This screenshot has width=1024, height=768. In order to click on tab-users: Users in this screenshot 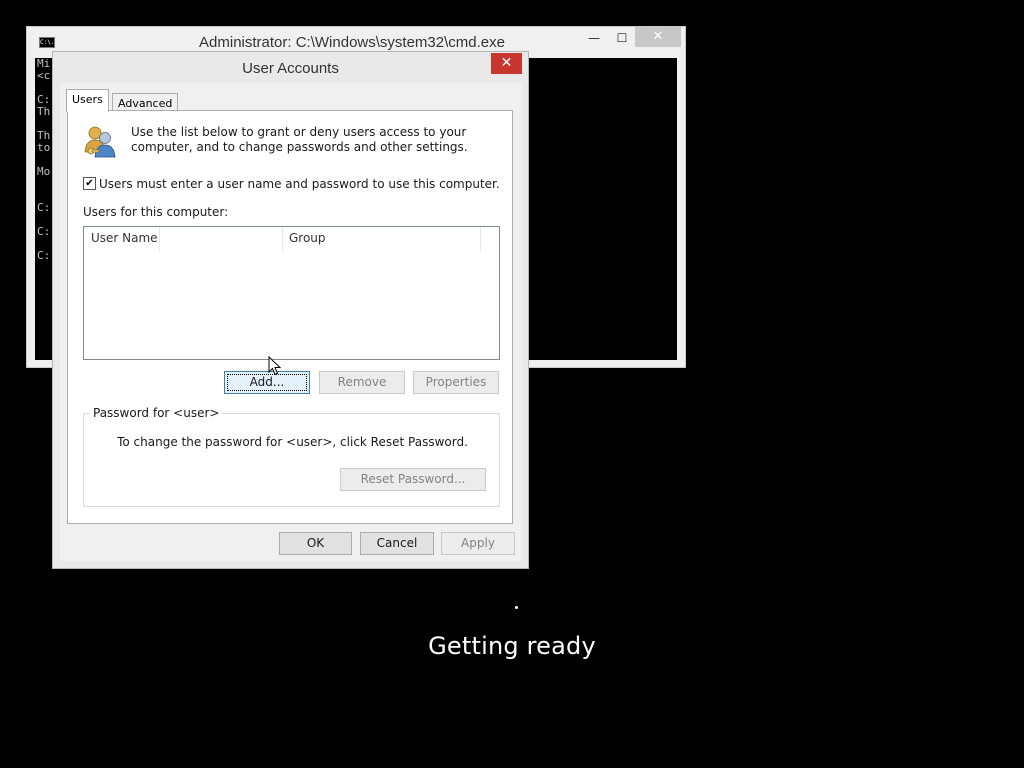, I will do `click(87, 100)`.